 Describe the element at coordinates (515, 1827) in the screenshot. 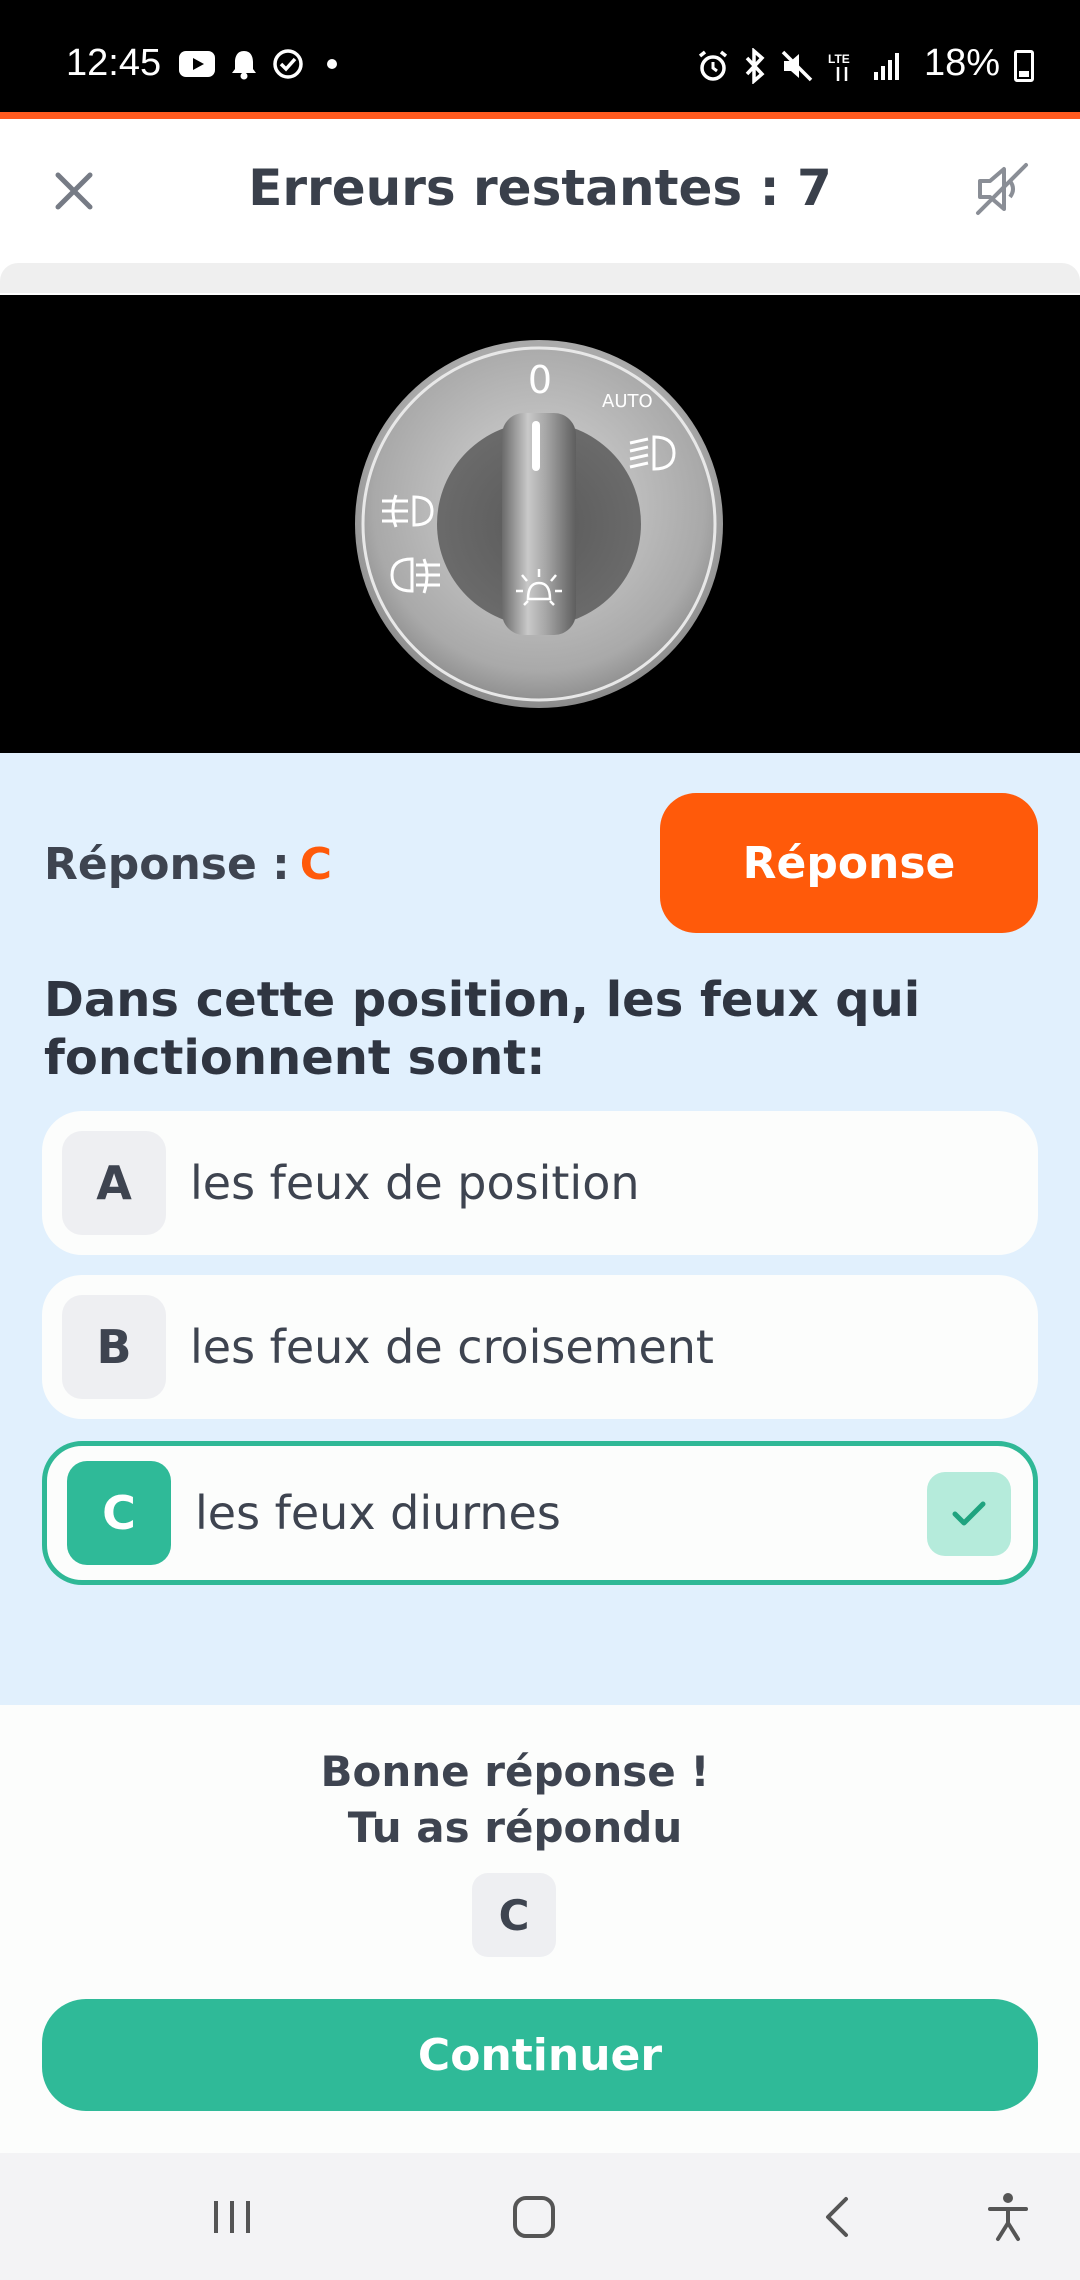

I see `feedback-subtitle: Tu as répondu` at that location.